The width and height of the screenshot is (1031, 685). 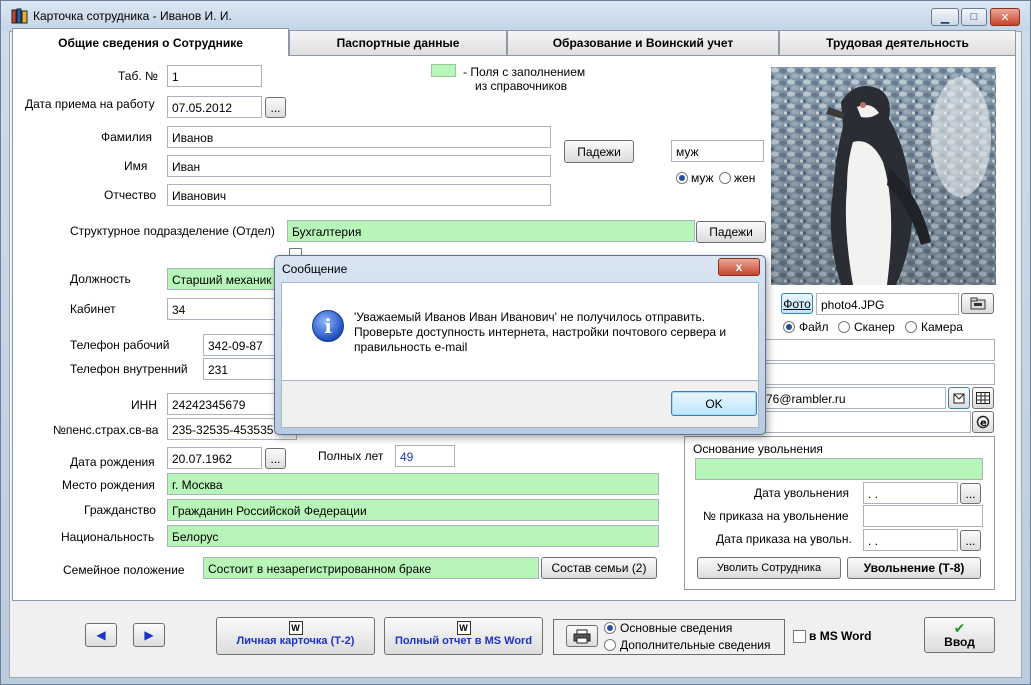 I want to click on department-label: Структурное подразделение (Отдел), so click(x=172, y=231).